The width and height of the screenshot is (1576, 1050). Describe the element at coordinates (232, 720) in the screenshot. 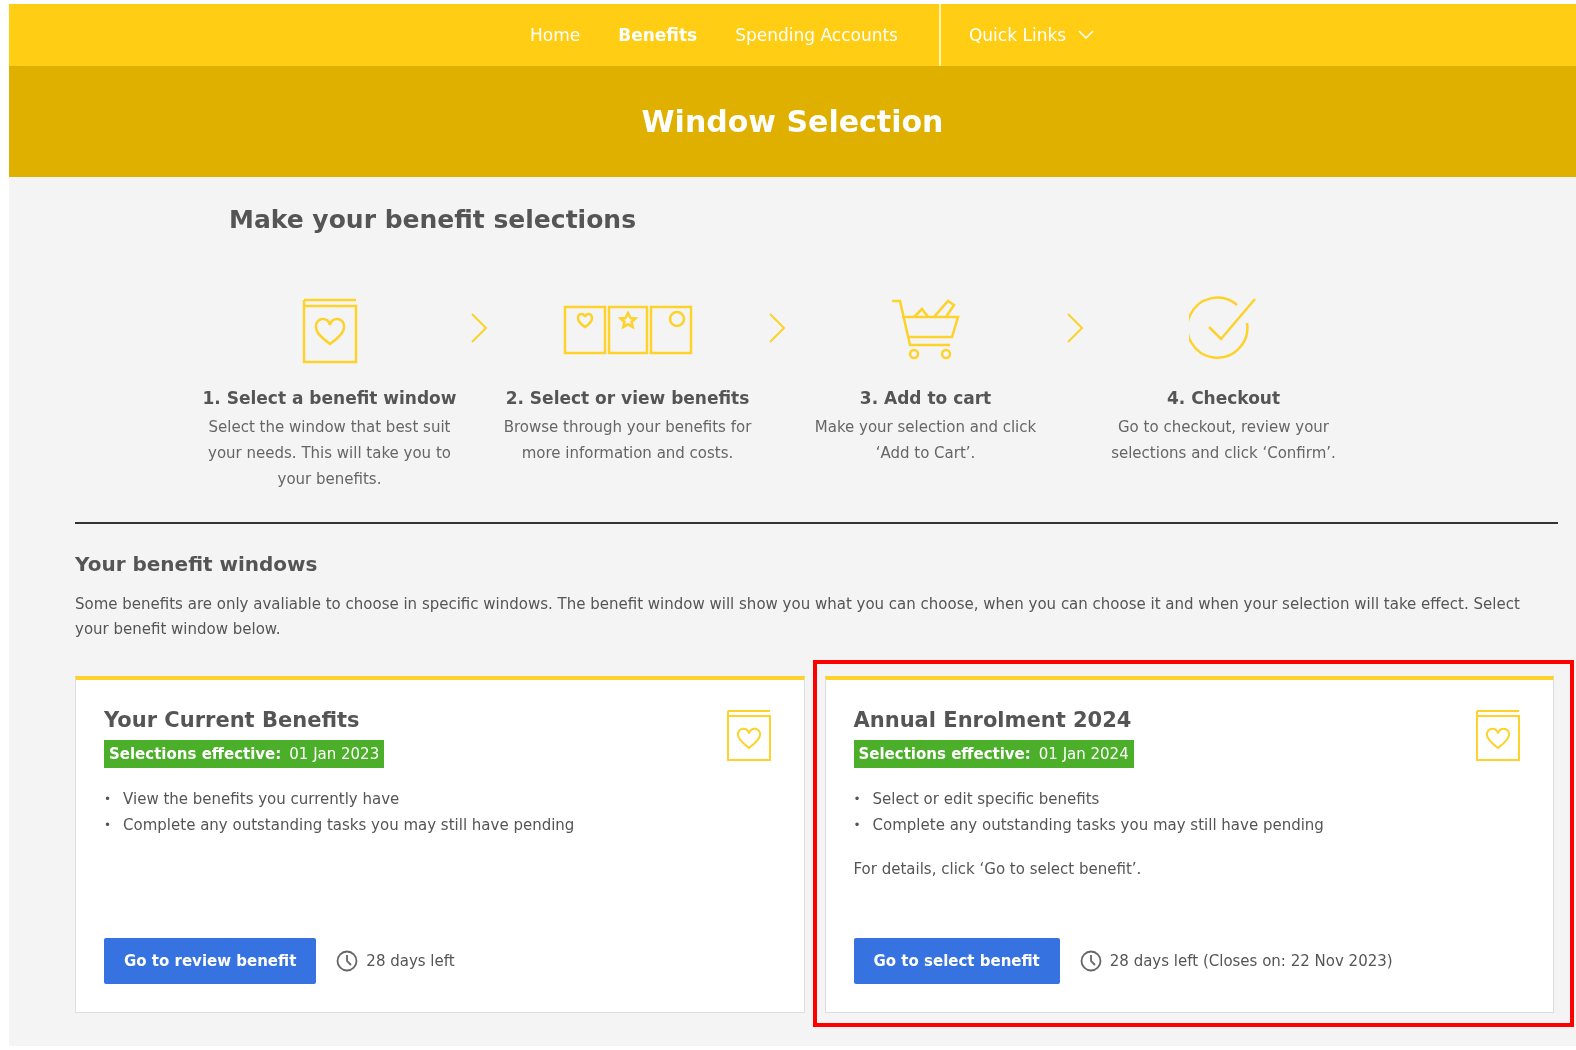

I see `card-title: Your Current Benefits` at that location.